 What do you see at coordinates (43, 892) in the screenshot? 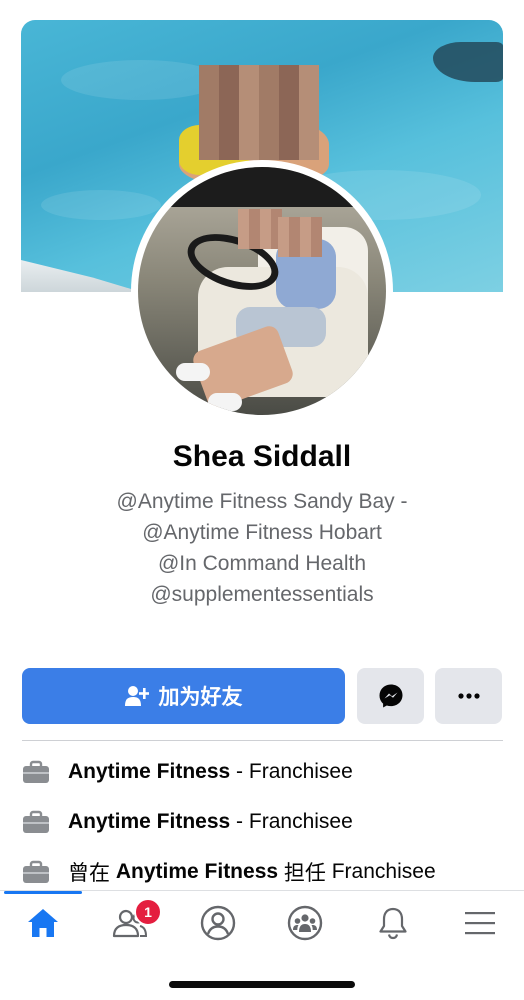
I see `active-tab-indicator` at bounding box center [43, 892].